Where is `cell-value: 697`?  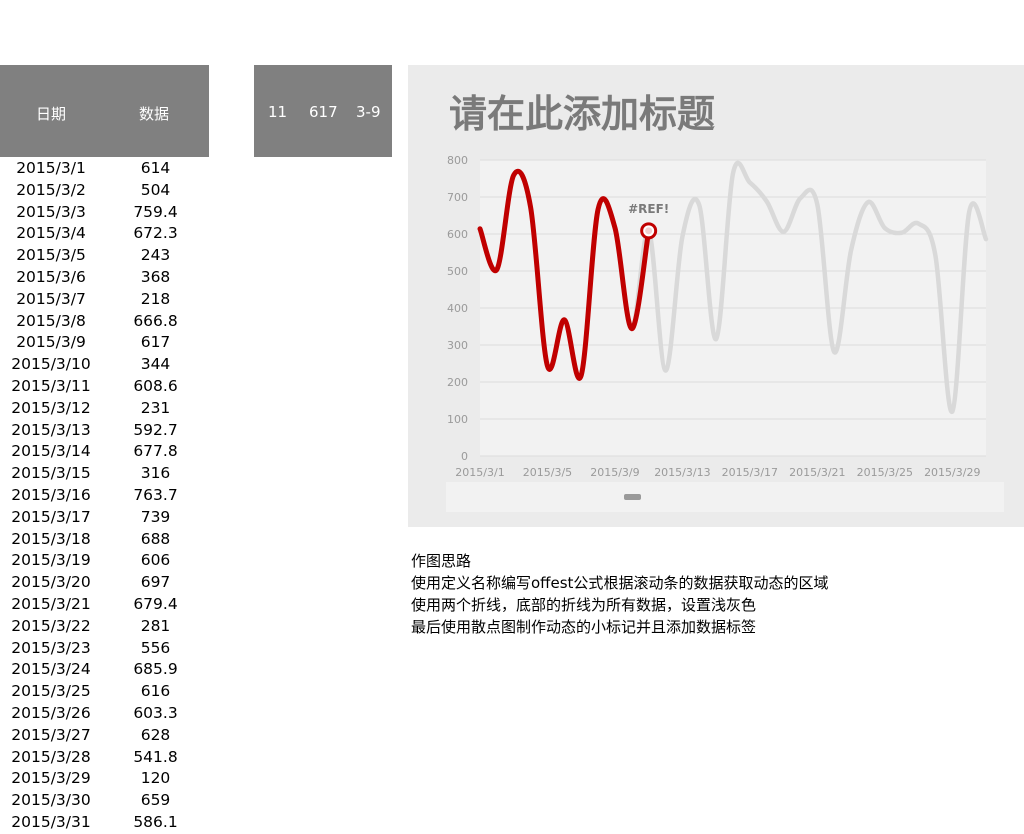
cell-value: 697 is located at coordinates (155, 582).